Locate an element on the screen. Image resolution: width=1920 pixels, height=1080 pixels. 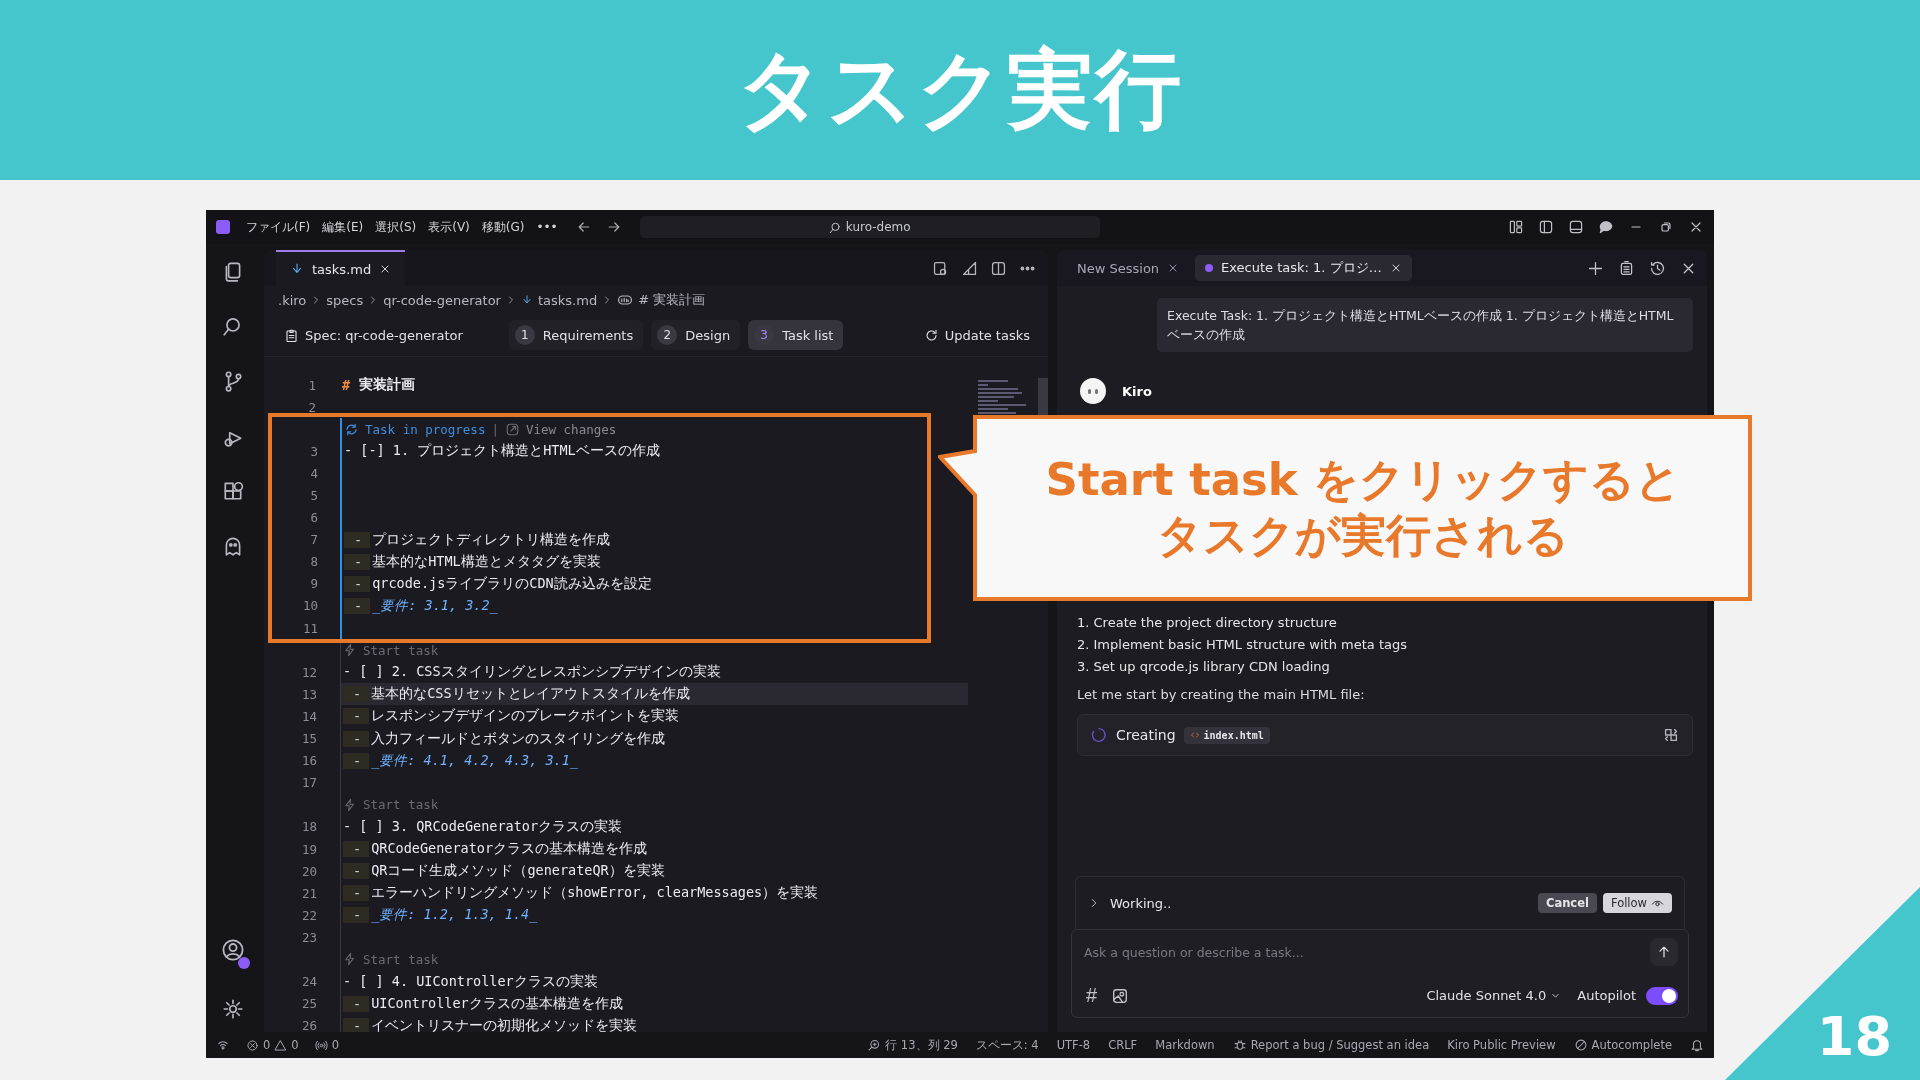
menu-item: ファイル(F) is located at coordinates (278, 227).